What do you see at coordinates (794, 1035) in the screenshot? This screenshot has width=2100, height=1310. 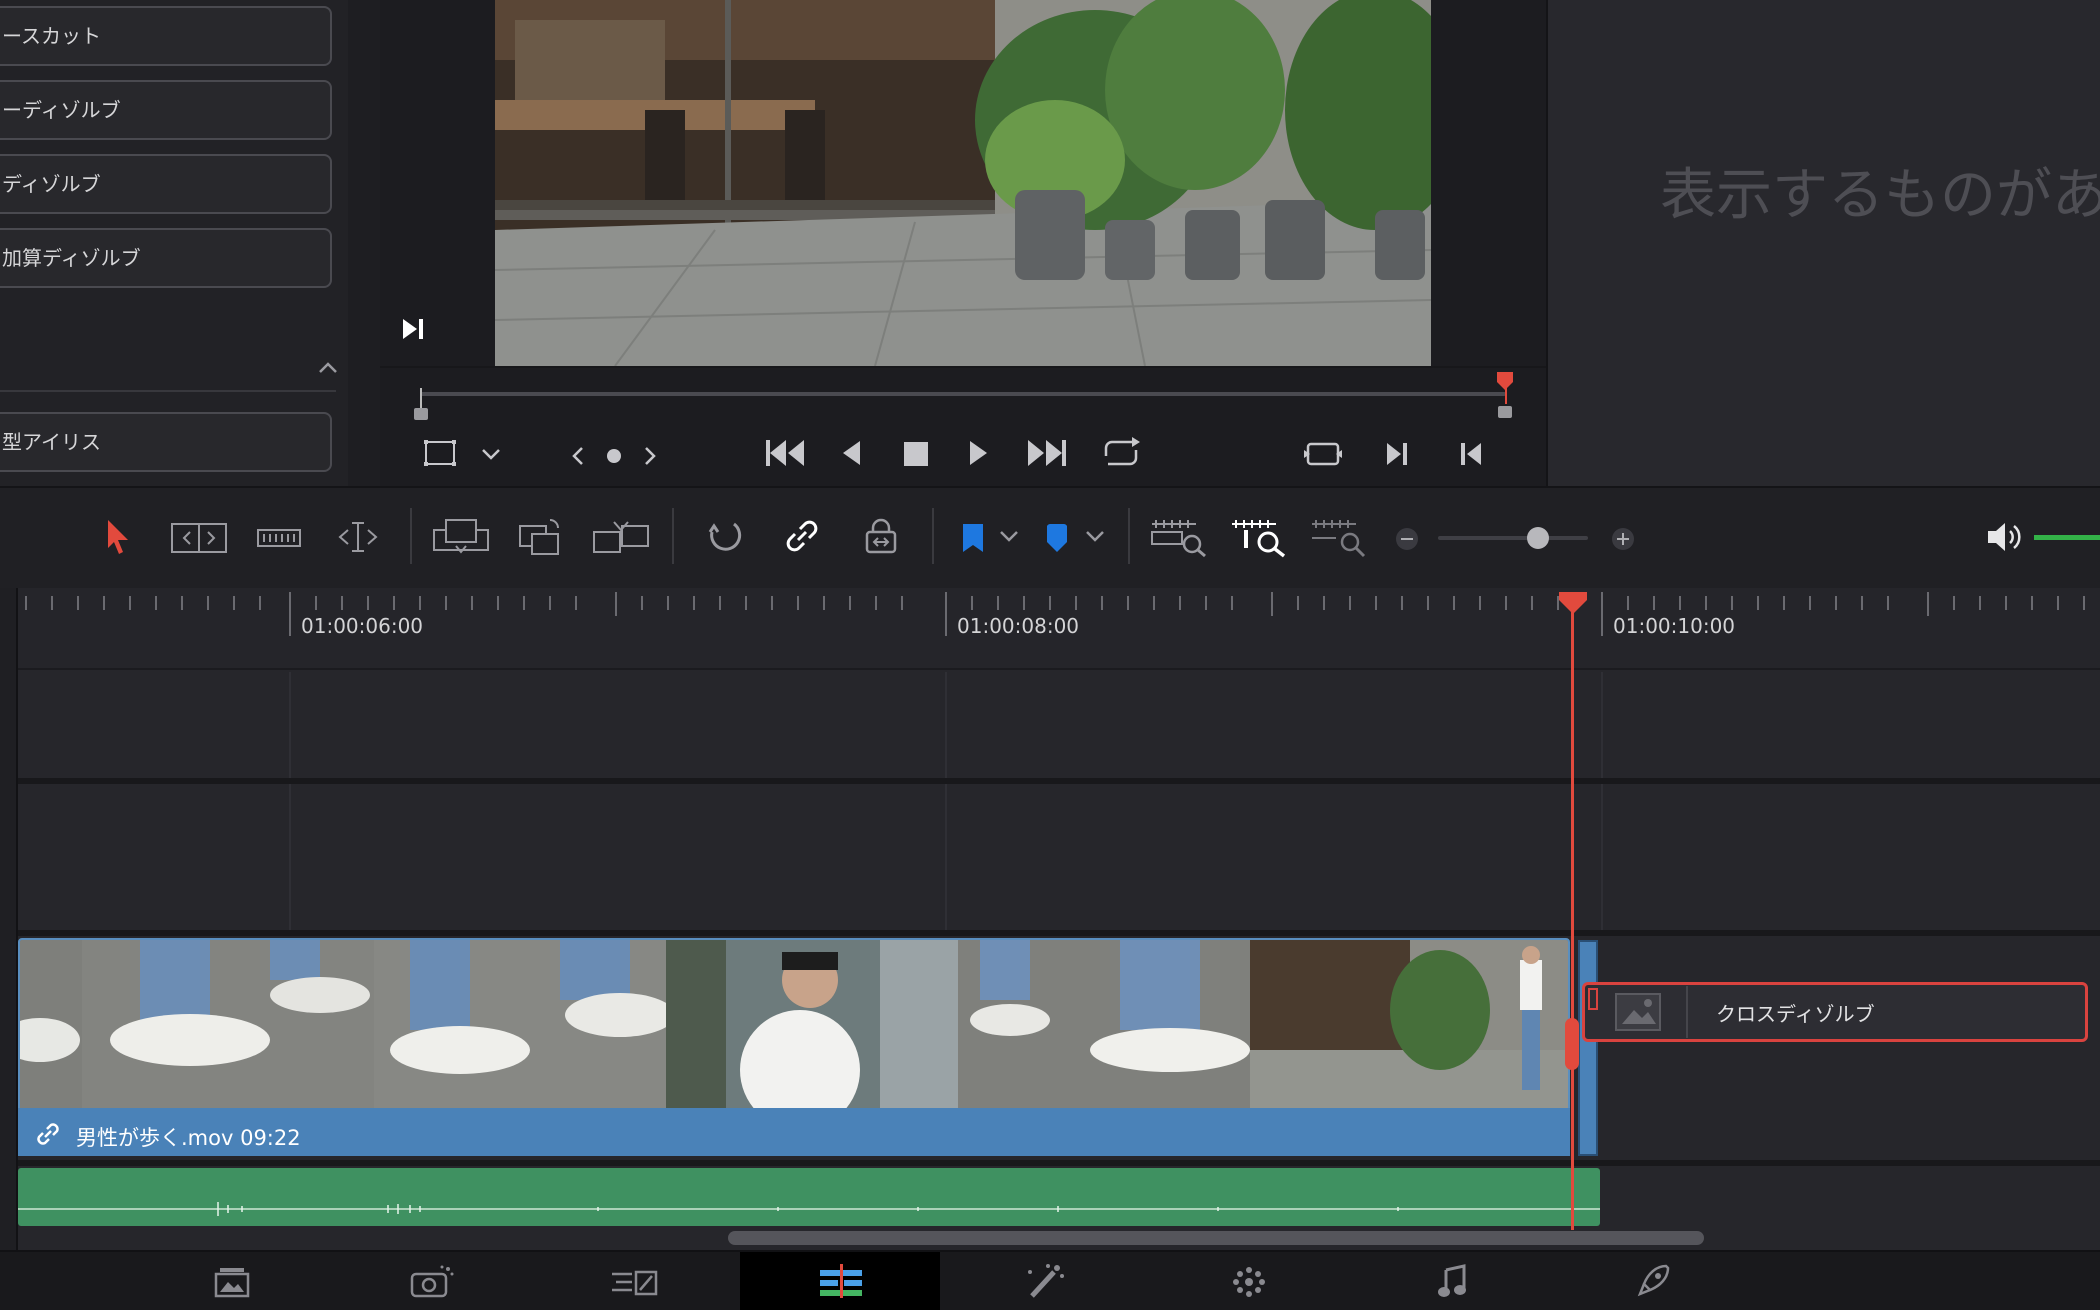 I see `clip-thumbnails` at bounding box center [794, 1035].